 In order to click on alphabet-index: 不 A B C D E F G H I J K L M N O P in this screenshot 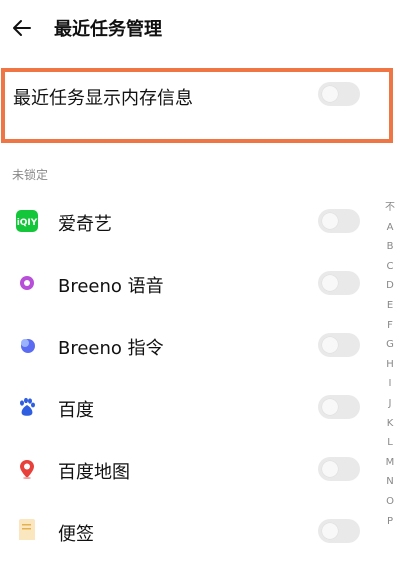, I will do `click(390, 364)`.